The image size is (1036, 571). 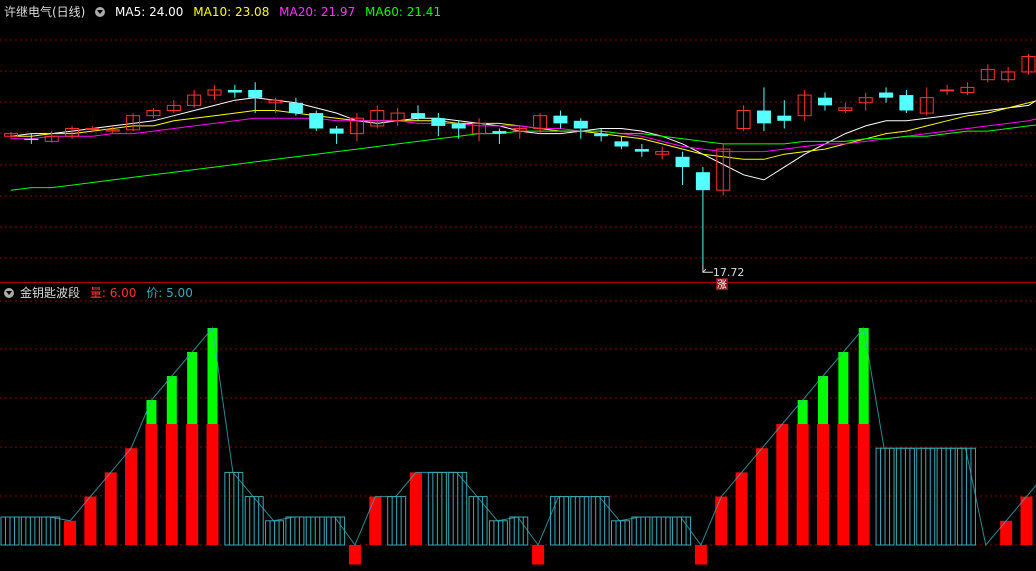 I want to click on low-label: 17.72, so click(x=729, y=272).